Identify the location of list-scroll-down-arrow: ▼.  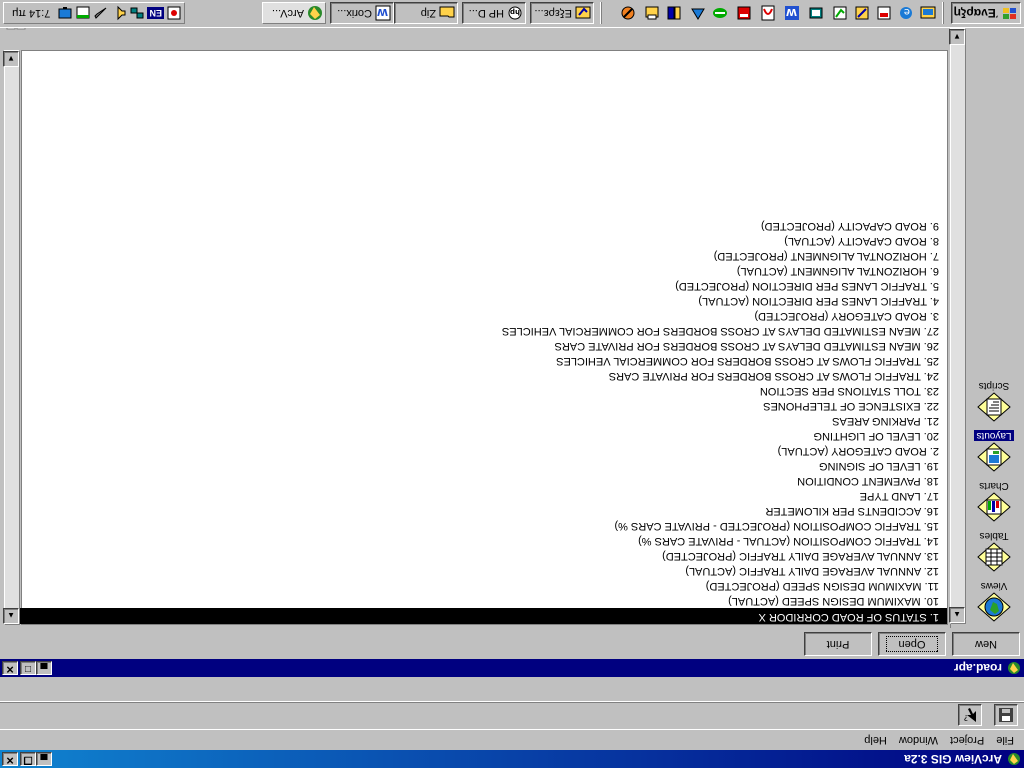
(11, 59).